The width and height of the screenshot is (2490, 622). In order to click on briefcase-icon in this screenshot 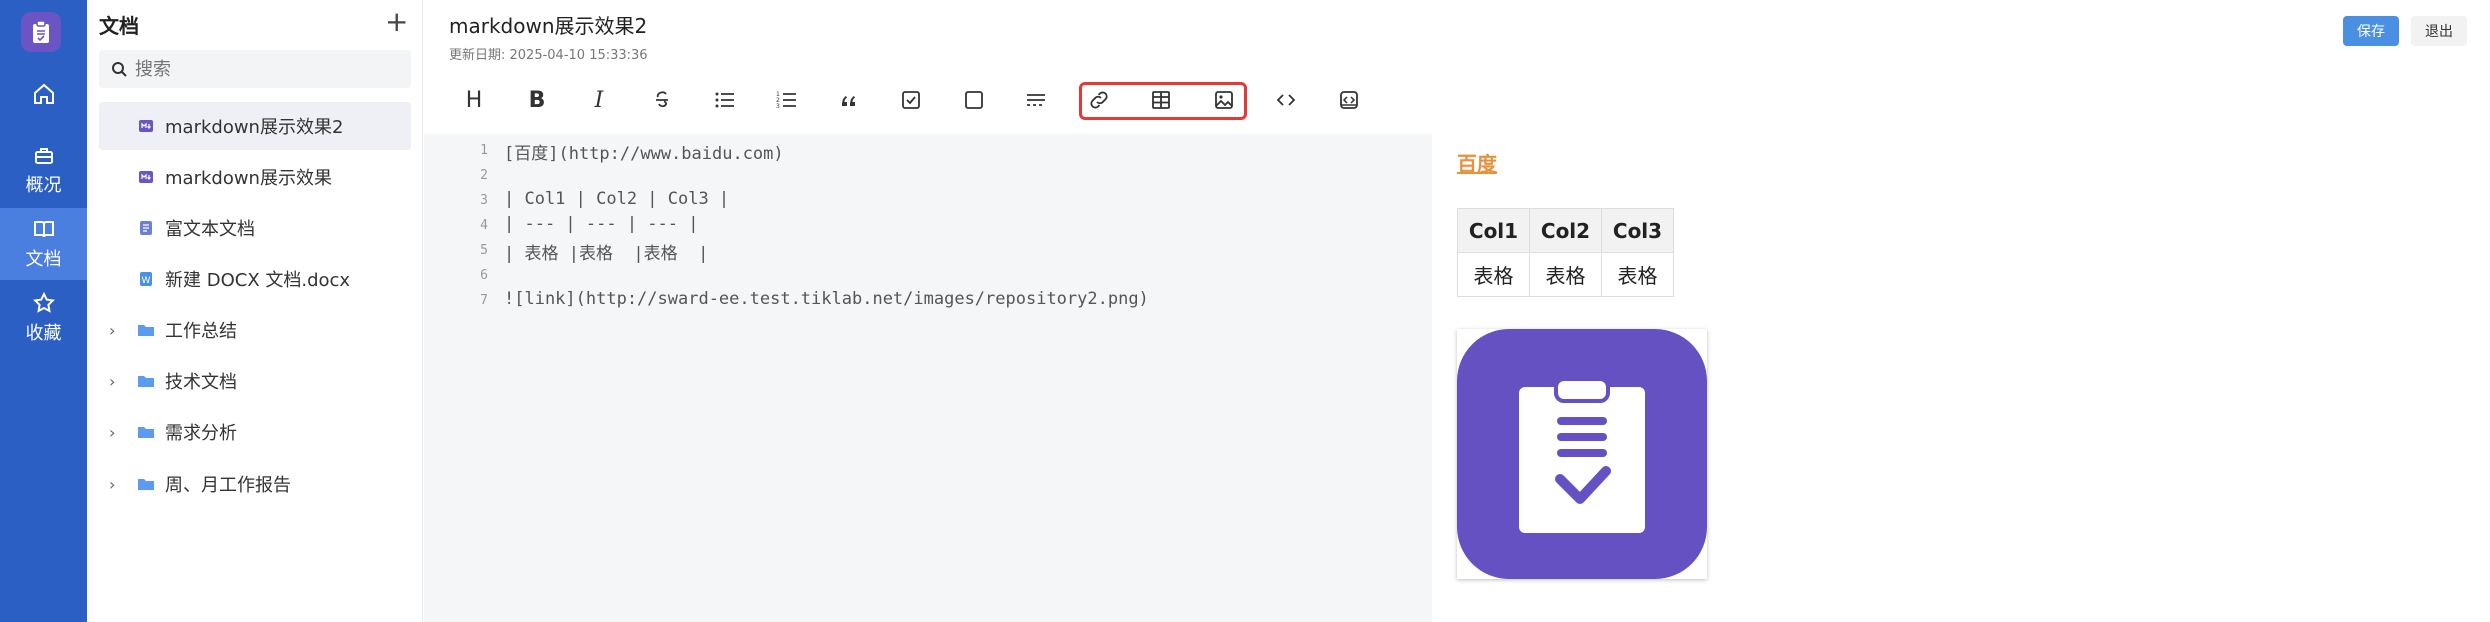, I will do `click(43, 156)`.